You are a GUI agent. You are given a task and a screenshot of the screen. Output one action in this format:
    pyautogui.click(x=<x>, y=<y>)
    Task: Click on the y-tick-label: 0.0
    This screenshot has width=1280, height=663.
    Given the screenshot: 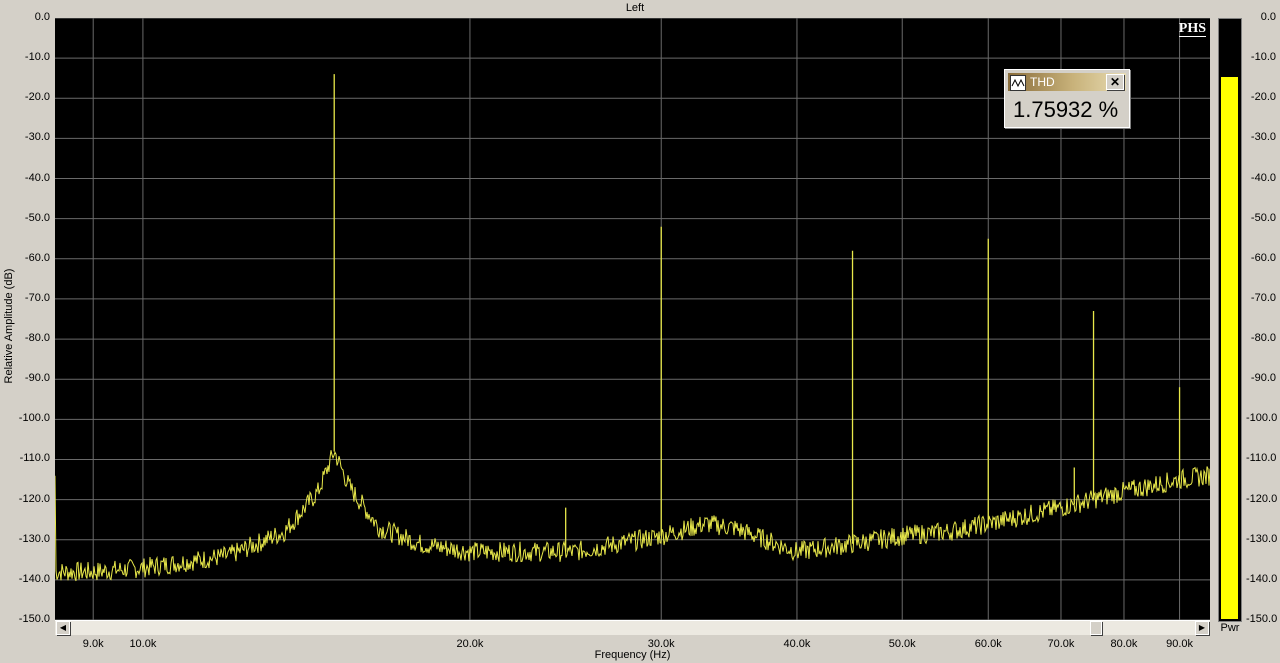 What is the action you would take?
    pyautogui.click(x=42, y=17)
    